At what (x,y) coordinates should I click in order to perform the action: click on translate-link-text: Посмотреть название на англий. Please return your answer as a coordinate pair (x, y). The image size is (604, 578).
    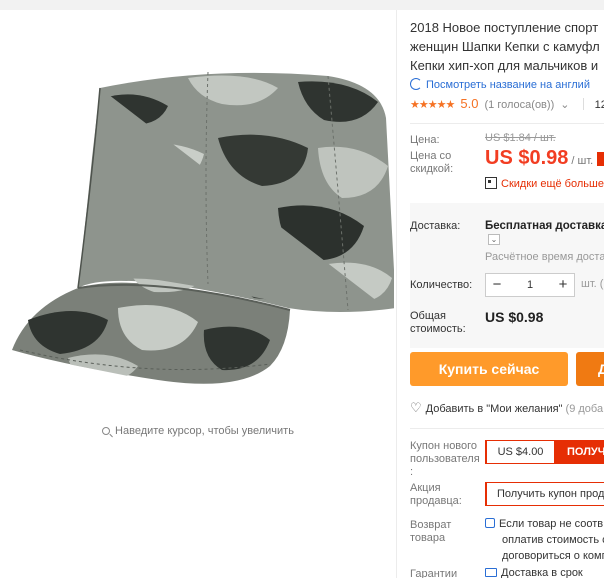
    Looking at the image, I should click on (508, 85).